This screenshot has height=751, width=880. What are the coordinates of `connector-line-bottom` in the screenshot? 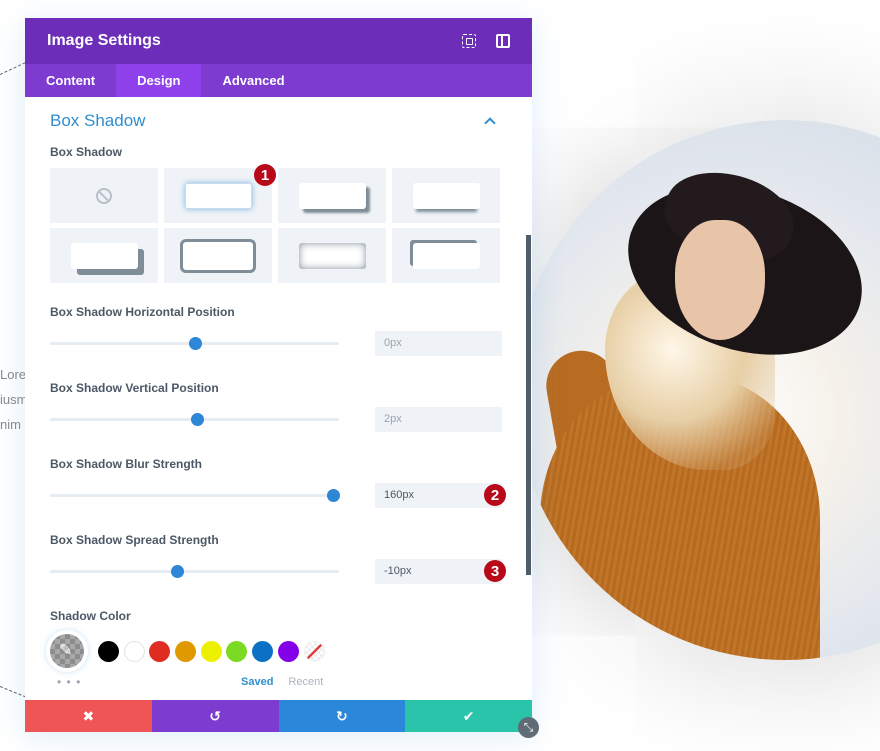 It's located at (13, 692).